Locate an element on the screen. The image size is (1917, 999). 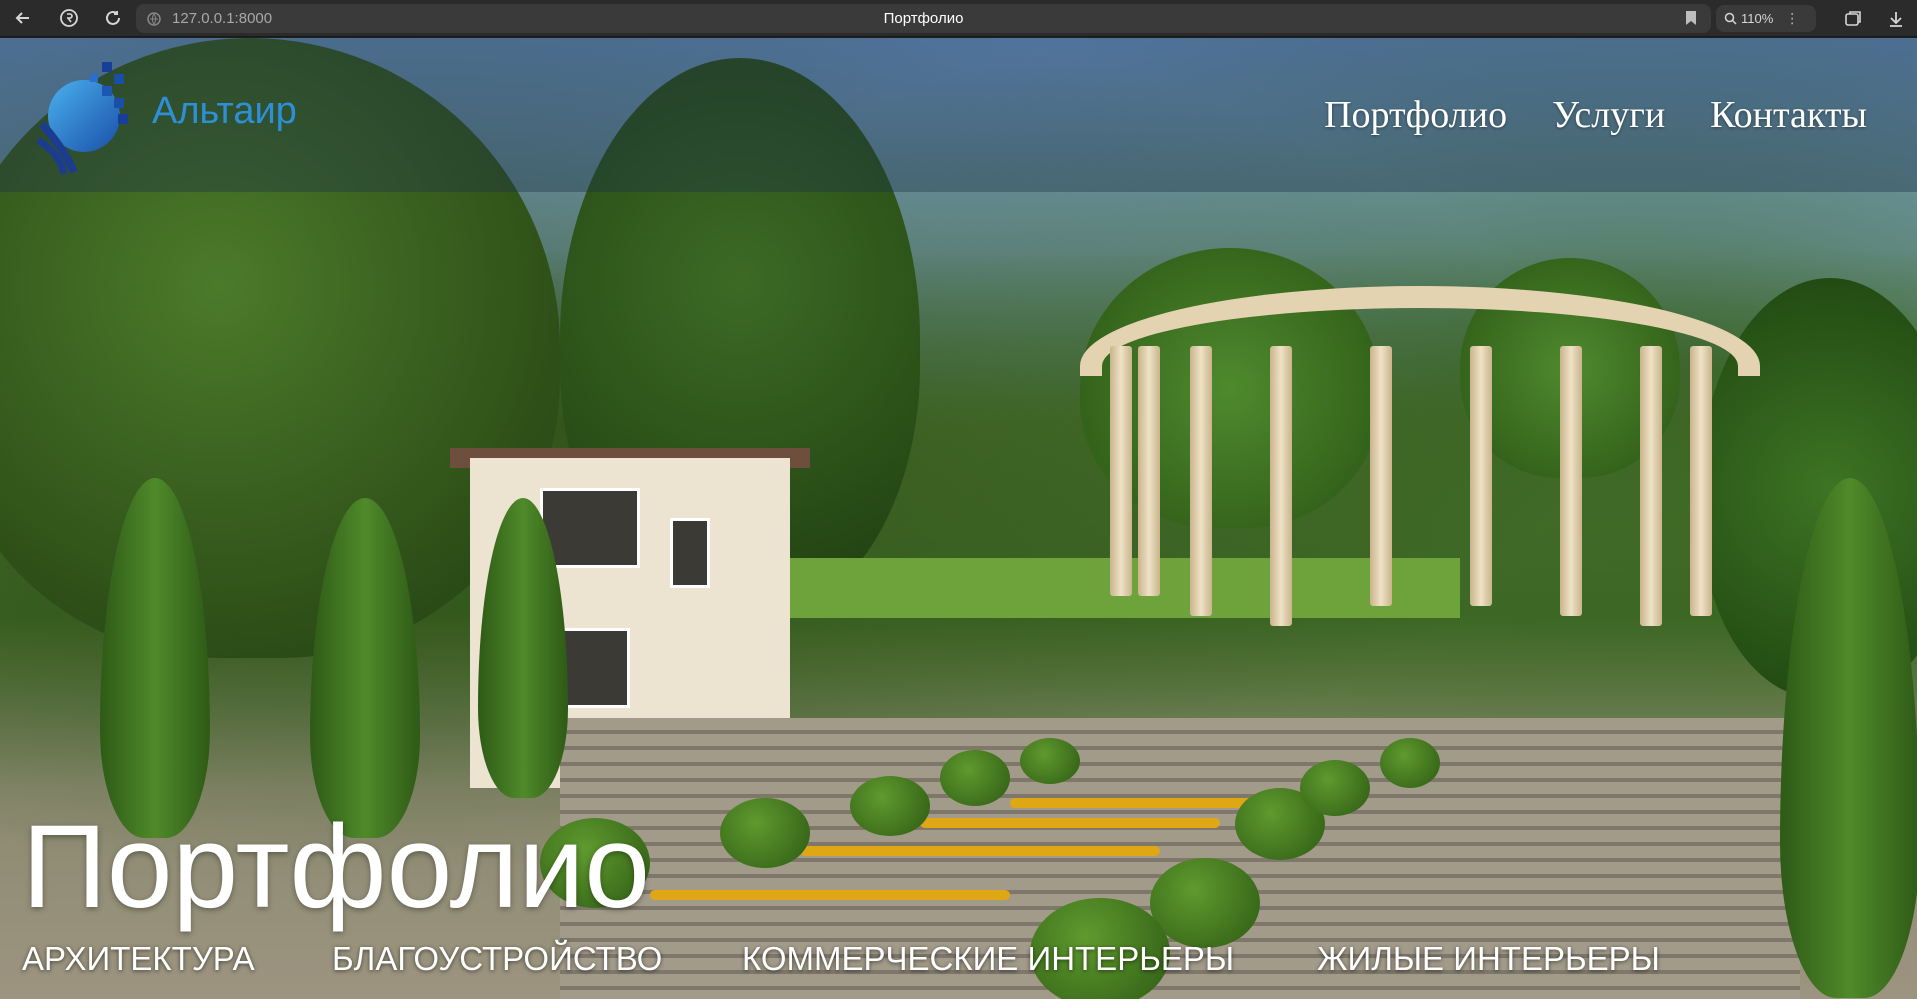
page-title: Портфолио is located at coordinates (336, 867).